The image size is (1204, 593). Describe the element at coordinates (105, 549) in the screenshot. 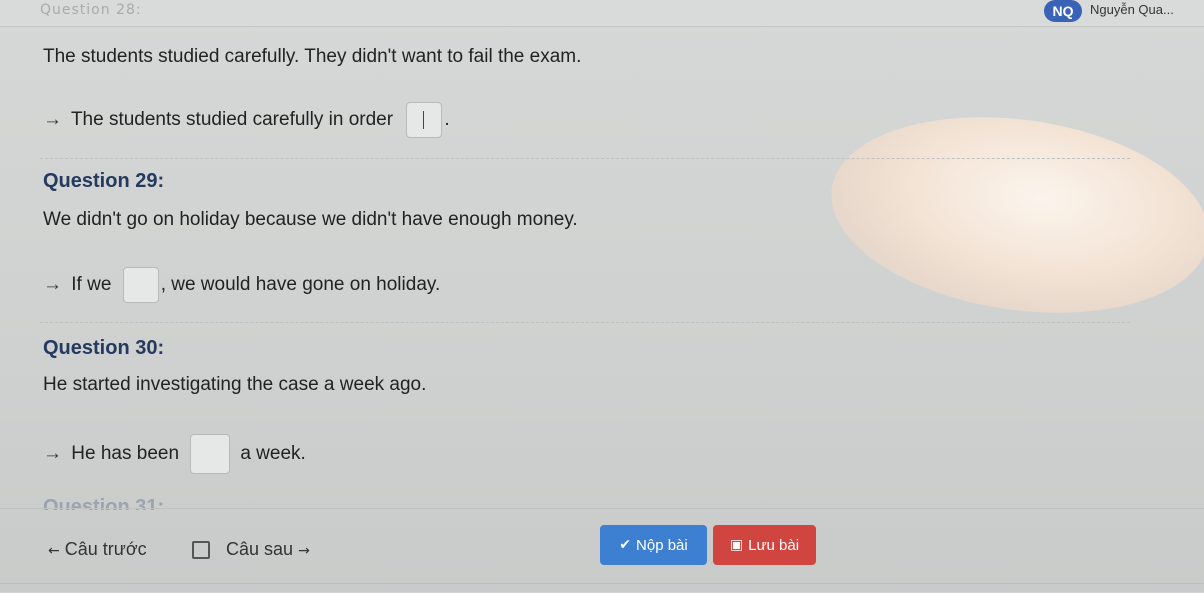

I see `previous-label: Câu trước` at that location.